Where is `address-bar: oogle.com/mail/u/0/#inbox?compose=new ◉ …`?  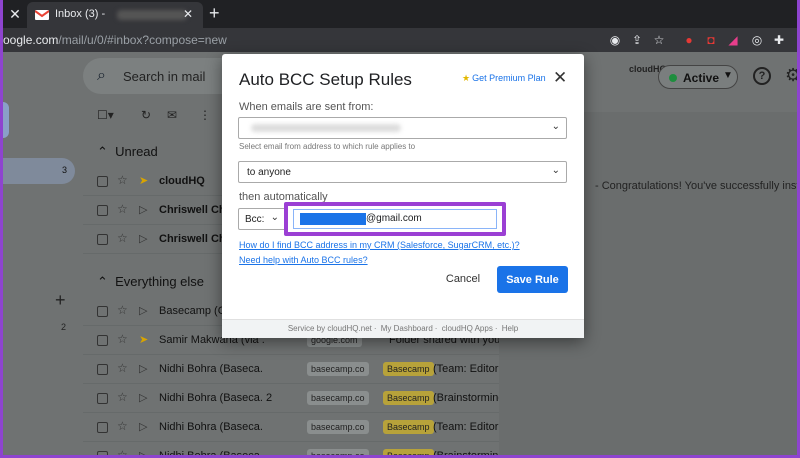 address-bar: oogle.com/mail/u/0/#inbox?compose=new ◉ … is located at coordinates (400, 40).